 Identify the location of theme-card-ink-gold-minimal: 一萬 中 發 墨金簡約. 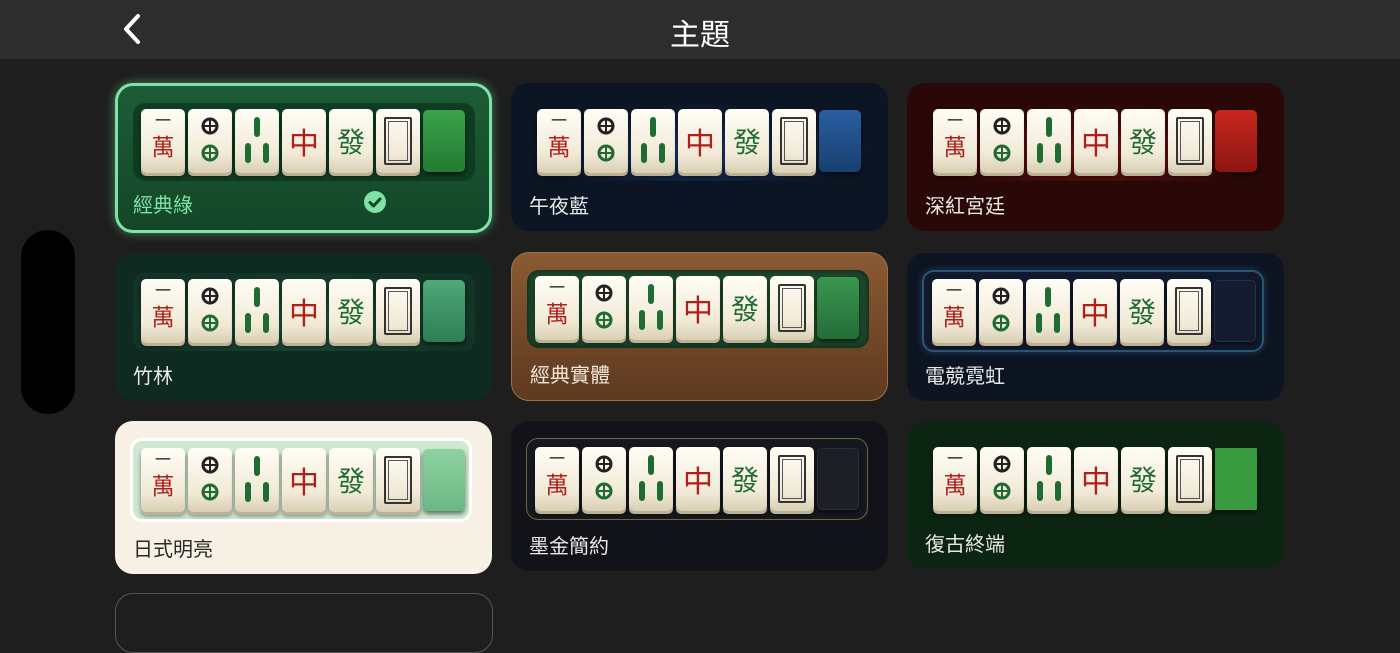
(699, 496).